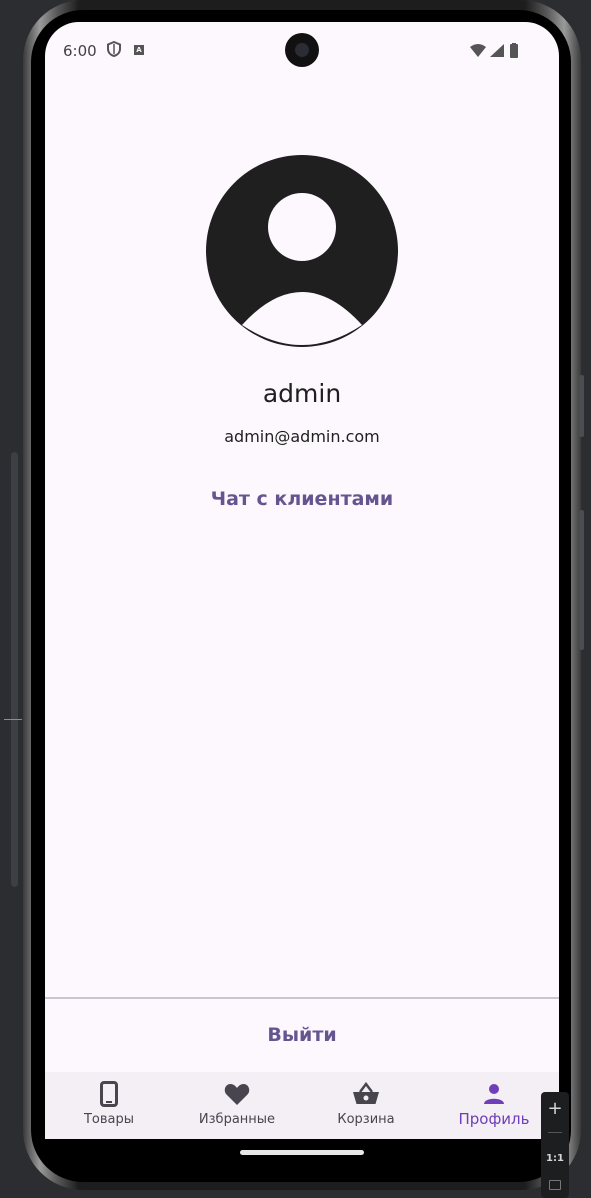  I want to click on logout-button: Выйти, so click(302, 1035).